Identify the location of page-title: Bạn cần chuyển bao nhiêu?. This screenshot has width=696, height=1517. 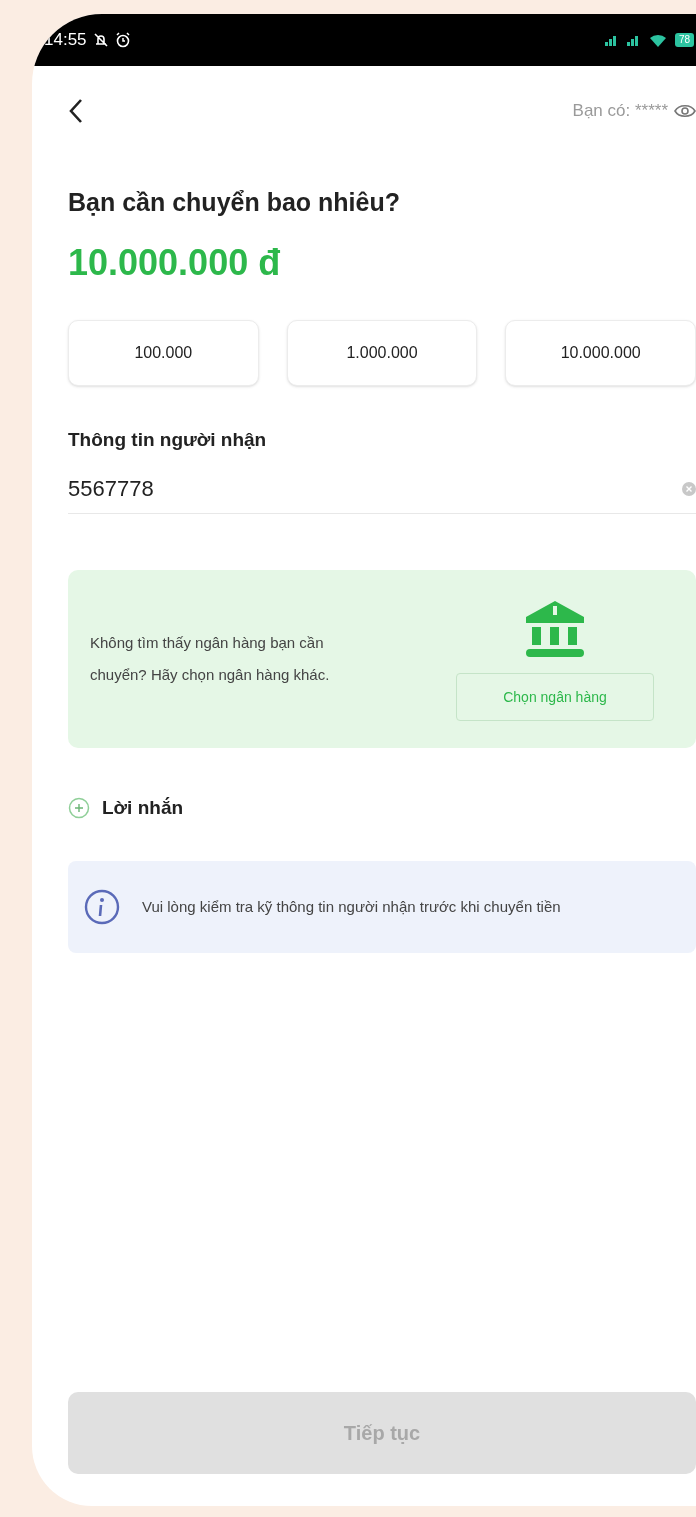
(234, 202).